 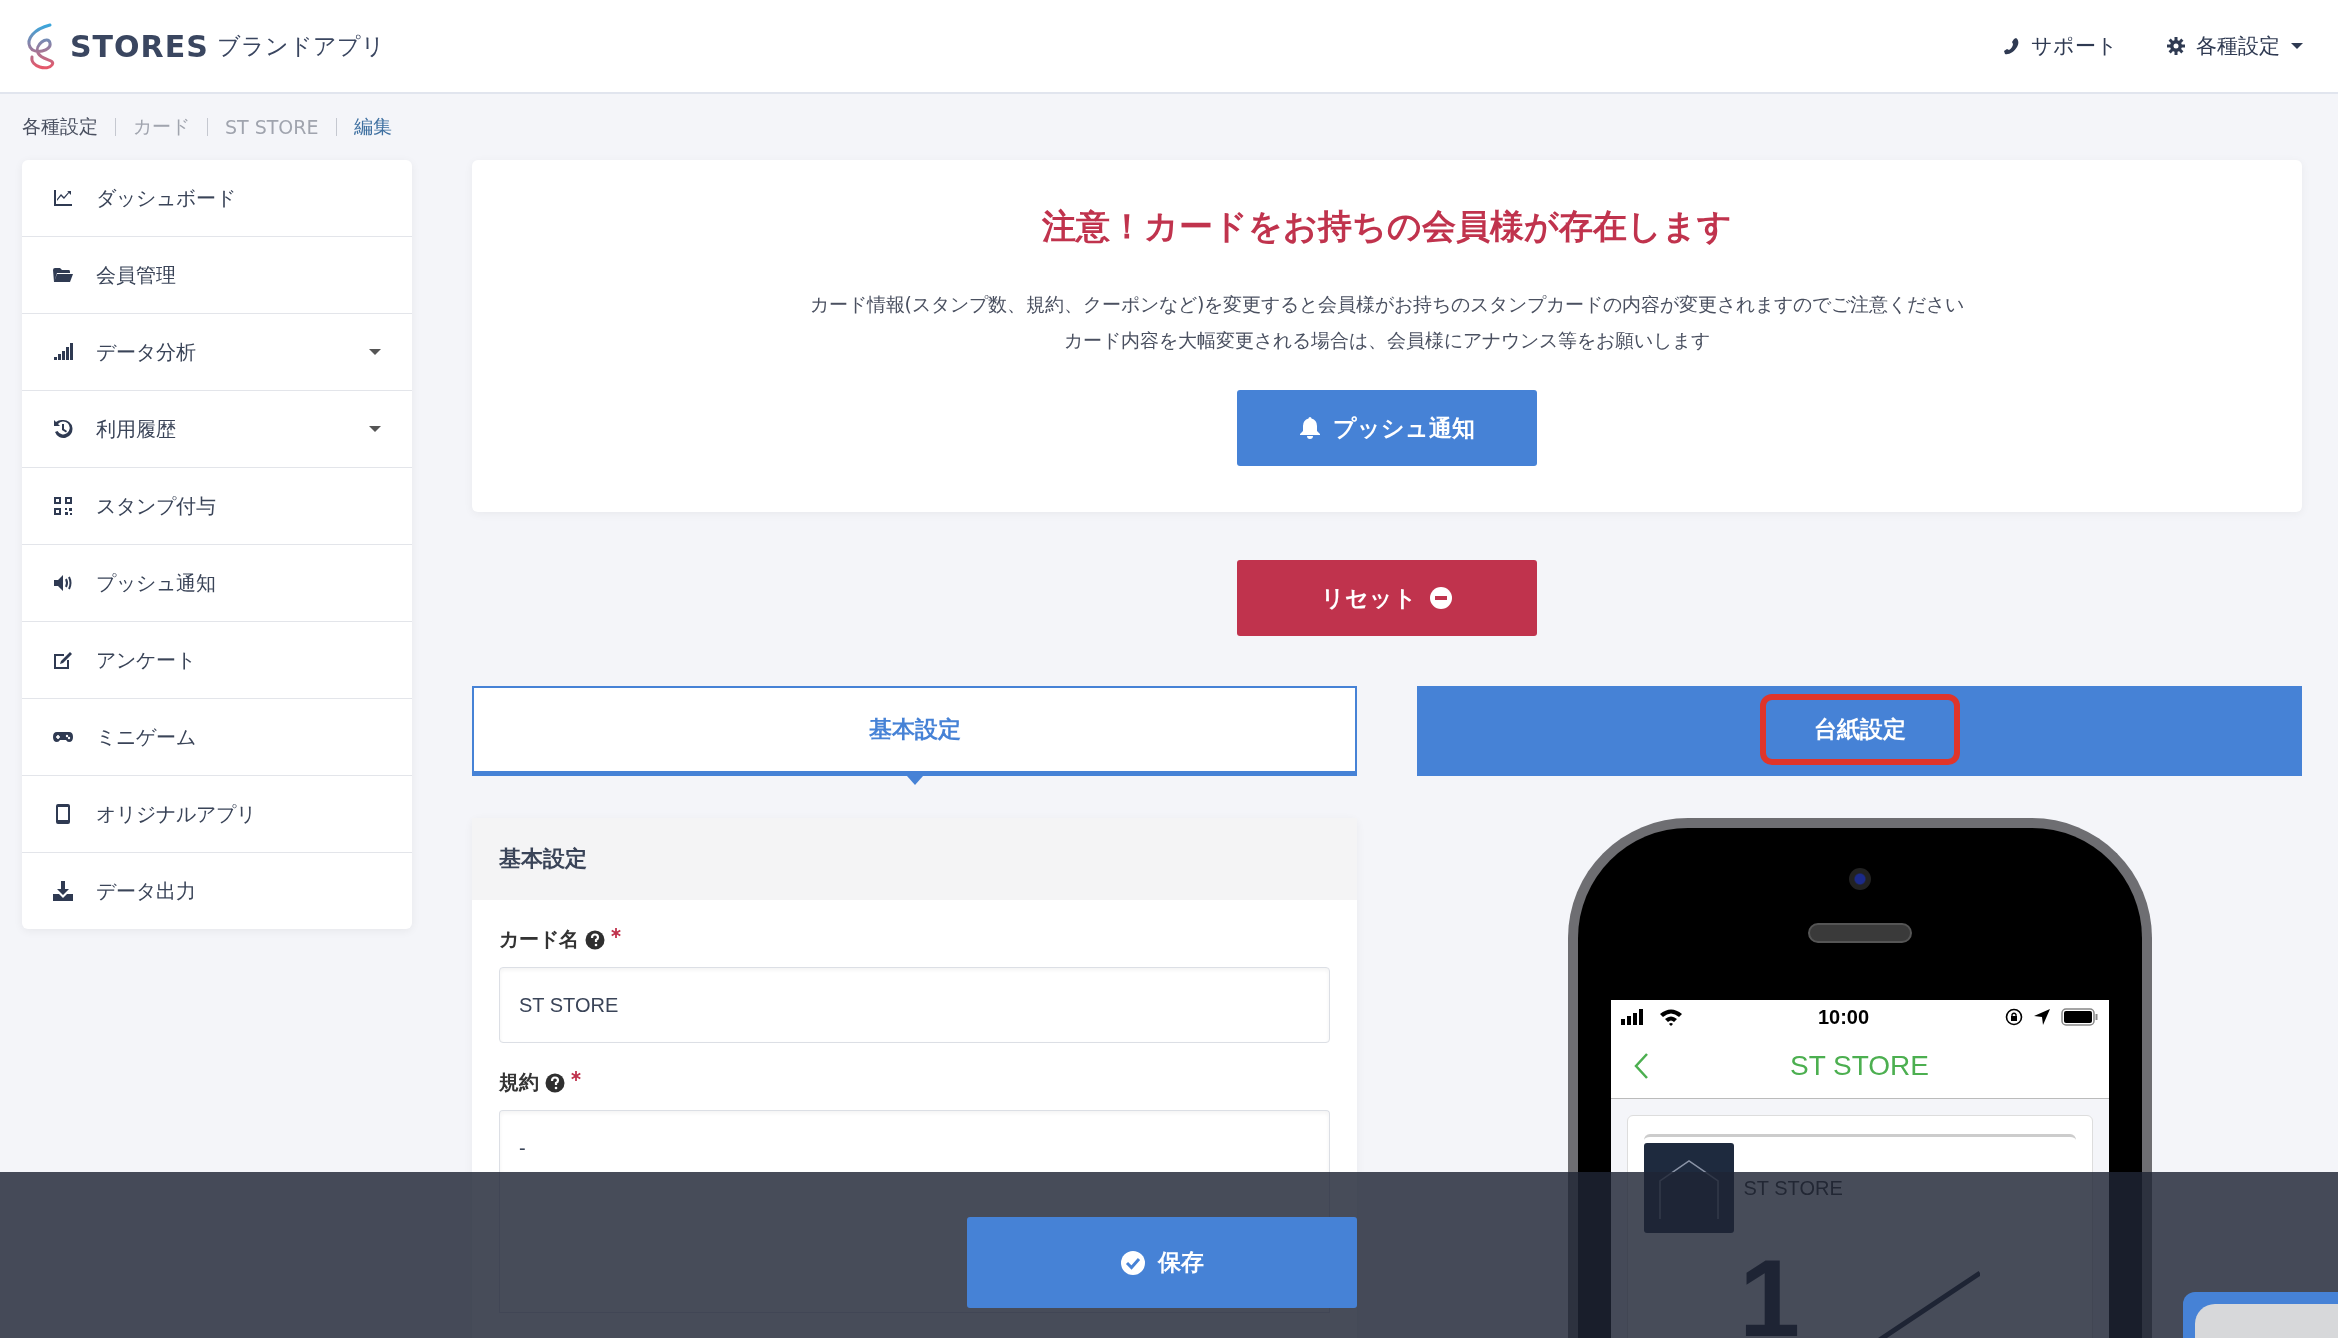 What do you see at coordinates (914, 1005) in the screenshot?
I see `text-field: ST STORE` at bounding box center [914, 1005].